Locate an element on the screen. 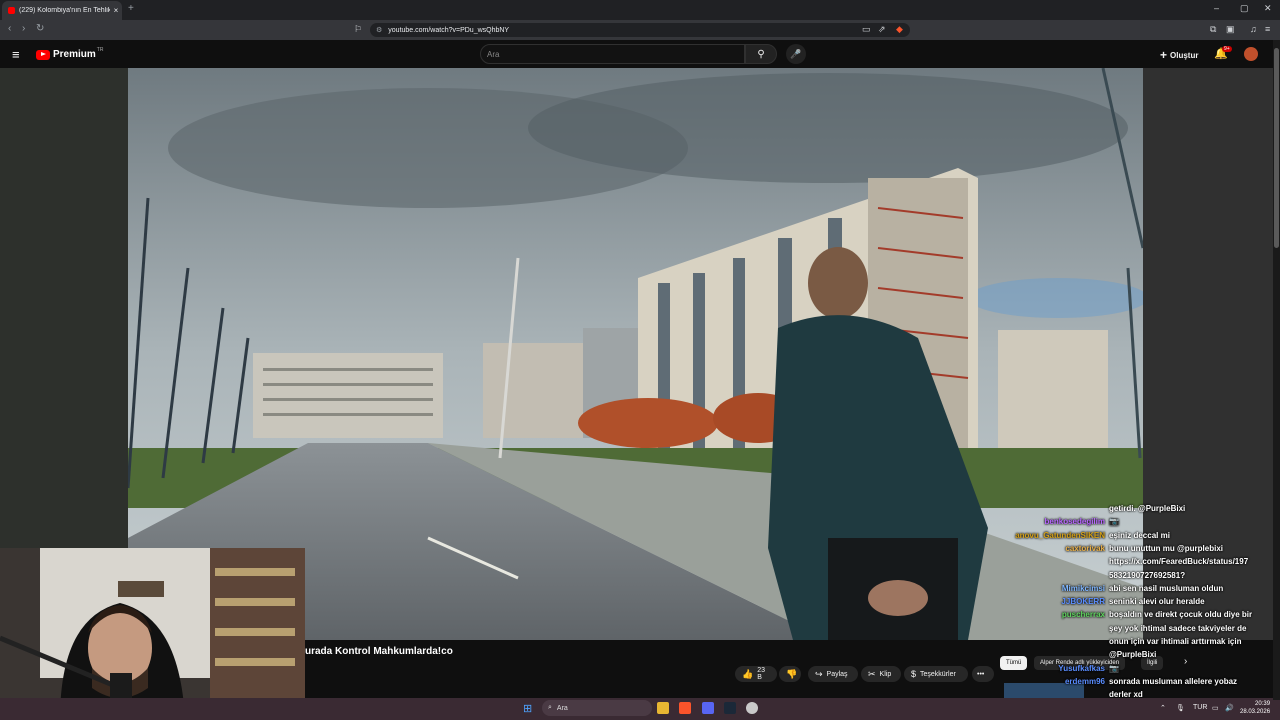 The width and height of the screenshot is (1280, 720). logo-country: TR is located at coordinates (100, 49).